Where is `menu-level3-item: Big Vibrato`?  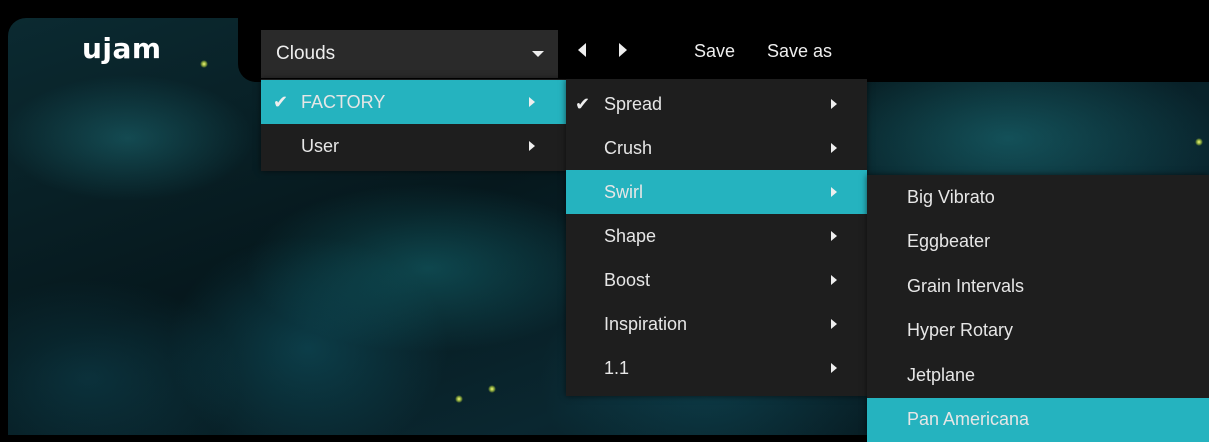
menu-level3-item: Big Vibrato is located at coordinates (1038, 197).